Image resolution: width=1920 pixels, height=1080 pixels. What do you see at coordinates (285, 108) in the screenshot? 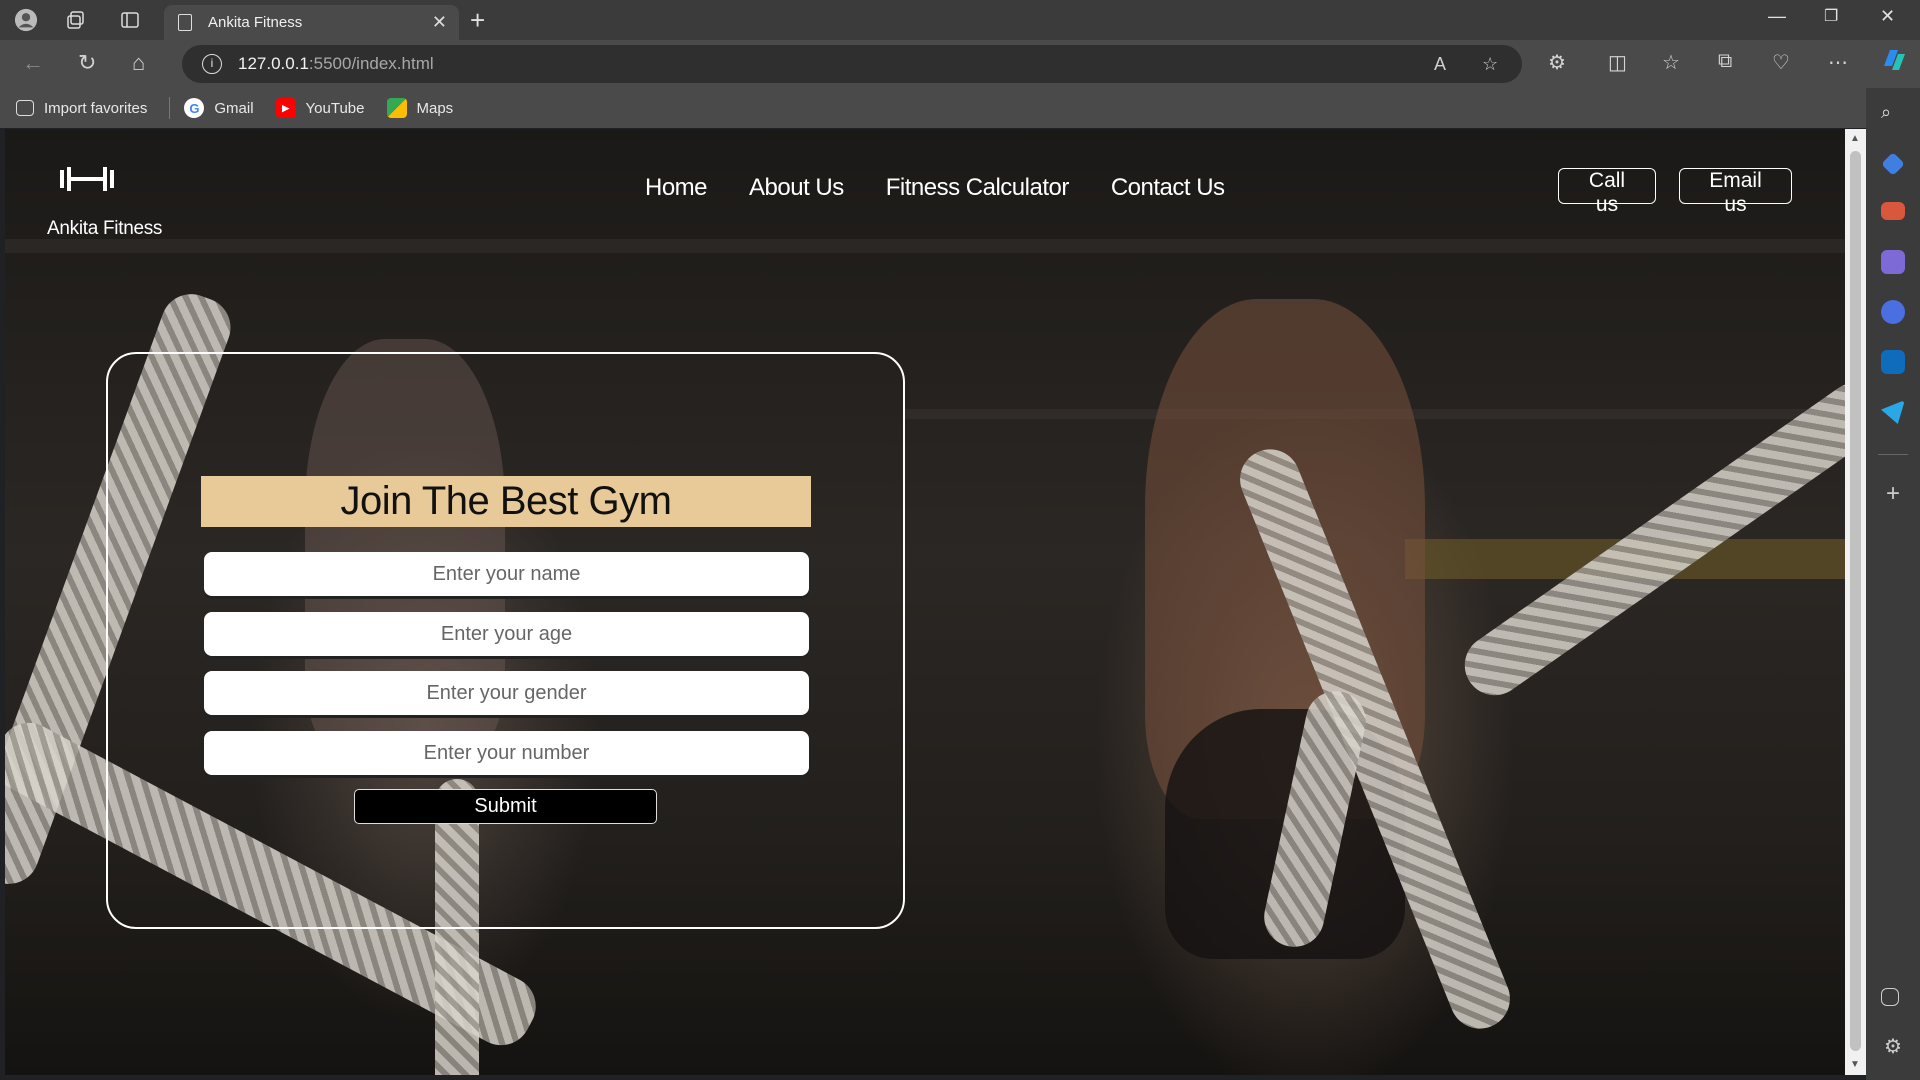
I see `youtube-icon: ▶` at bounding box center [285, 108].